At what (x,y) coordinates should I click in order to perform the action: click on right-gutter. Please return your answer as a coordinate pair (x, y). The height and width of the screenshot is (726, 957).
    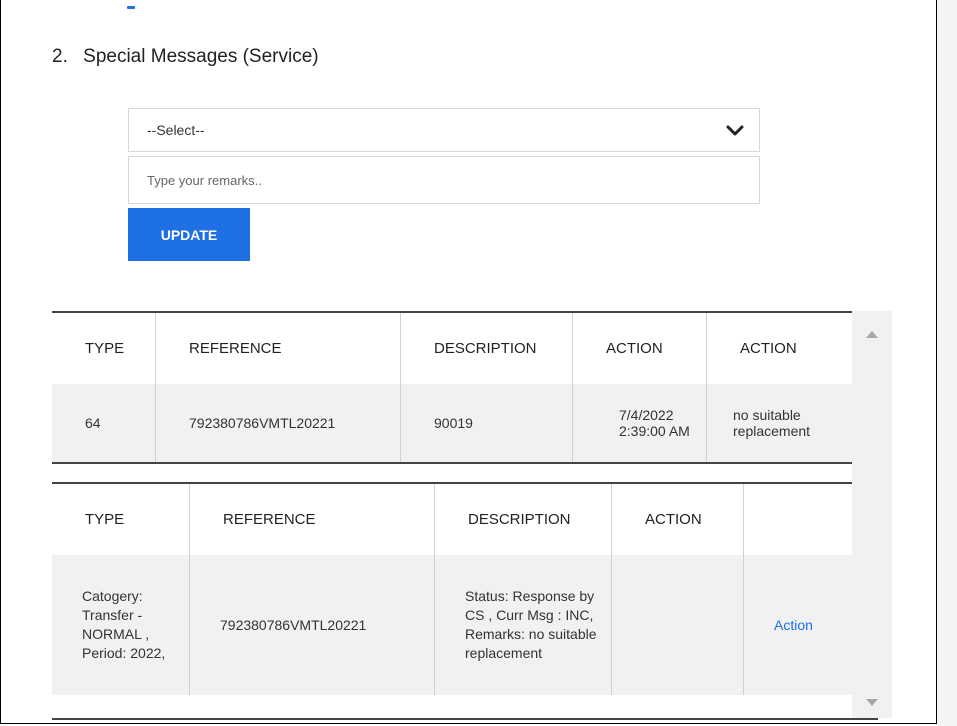
    Looking at the image, I should click on (947, 363).